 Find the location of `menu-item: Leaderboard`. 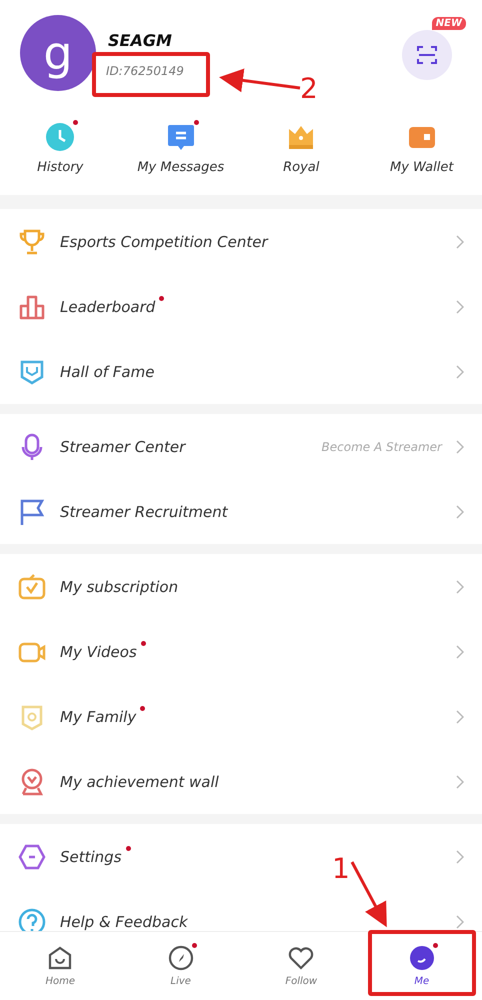

menu-item: Leaderboard is located at coordinates (108, 307).